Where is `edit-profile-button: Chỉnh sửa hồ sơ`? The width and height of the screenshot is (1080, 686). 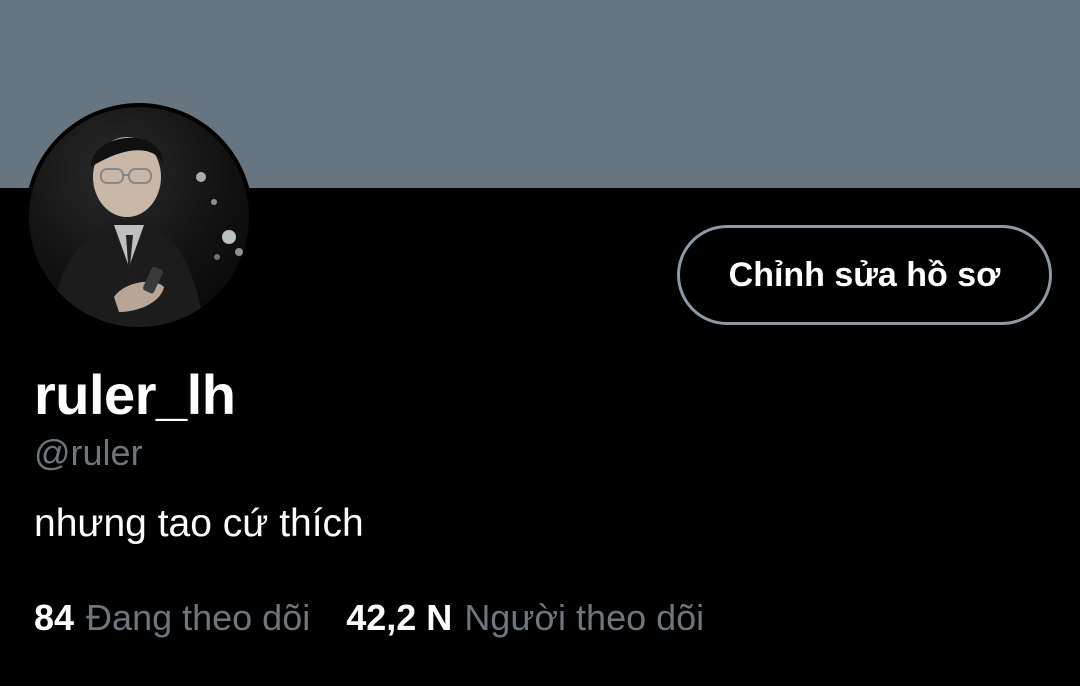 edit-profile-button: Chỉnh sửa hồ sơ is located at coordinates (864, 275).